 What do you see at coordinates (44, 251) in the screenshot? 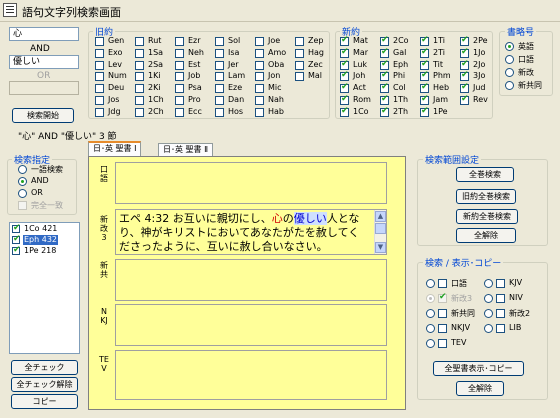
I see `result-row: 1Pe 218` at bounding box center [44, 251].